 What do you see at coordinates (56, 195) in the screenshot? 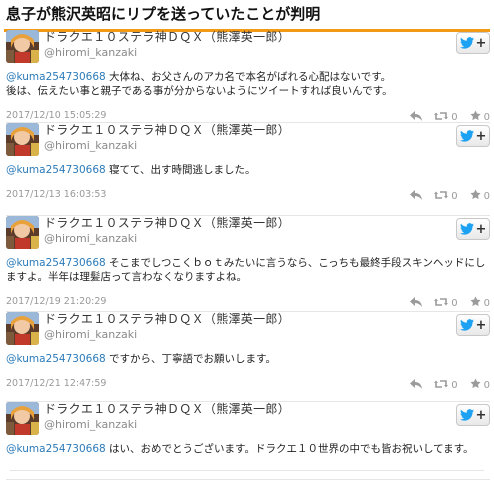
I see `tweet-timestamp: 2017/12/13 16:03:53` at bounding box center [56, 195].